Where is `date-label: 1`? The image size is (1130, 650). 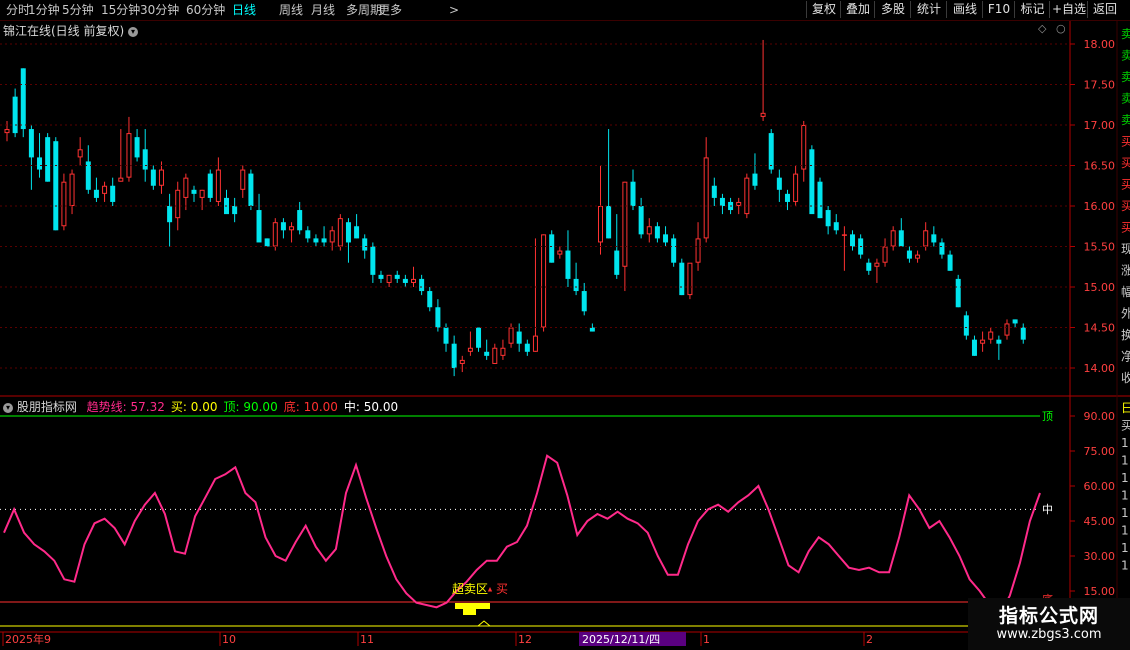 date-label: 1 is located at coordinates (706, 639).